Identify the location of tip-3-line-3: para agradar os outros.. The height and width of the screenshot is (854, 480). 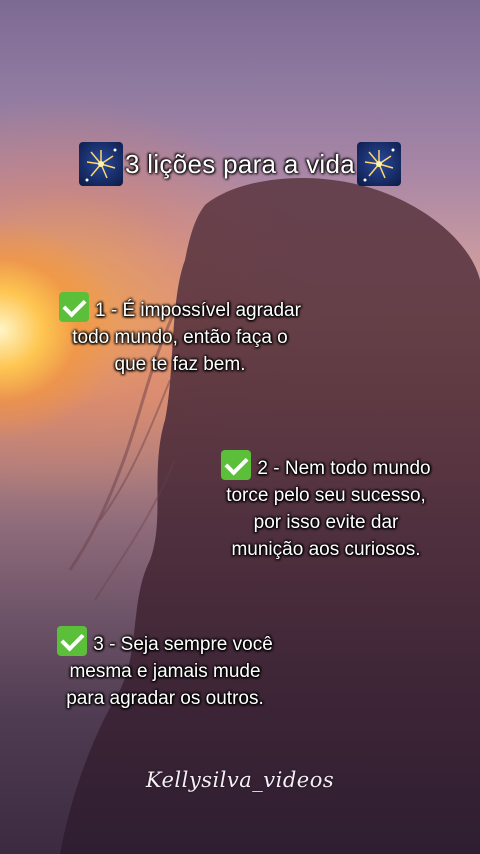
(165, 698).